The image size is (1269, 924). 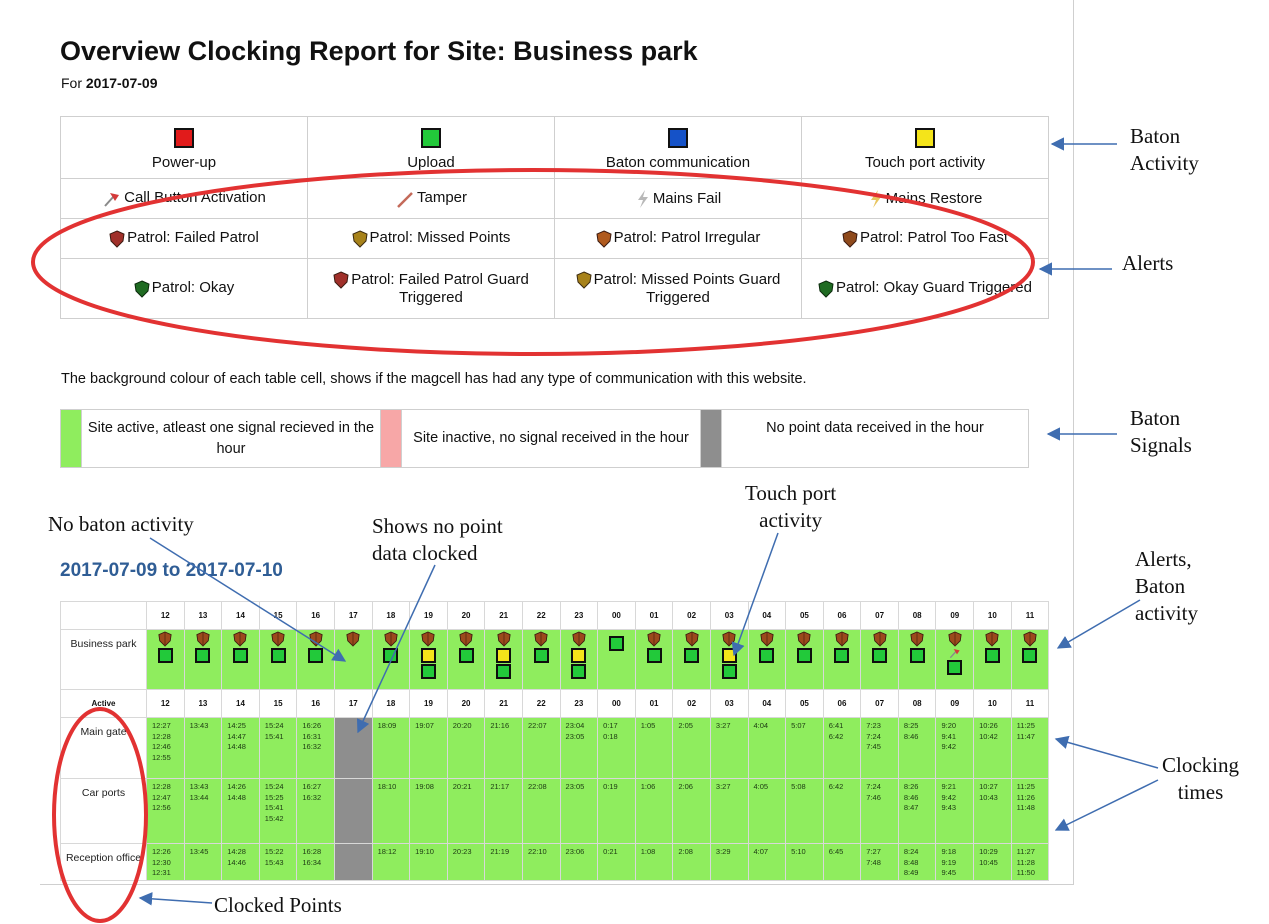 I want to click on arrow-no-baton-activity, so click(x=248, y=599).